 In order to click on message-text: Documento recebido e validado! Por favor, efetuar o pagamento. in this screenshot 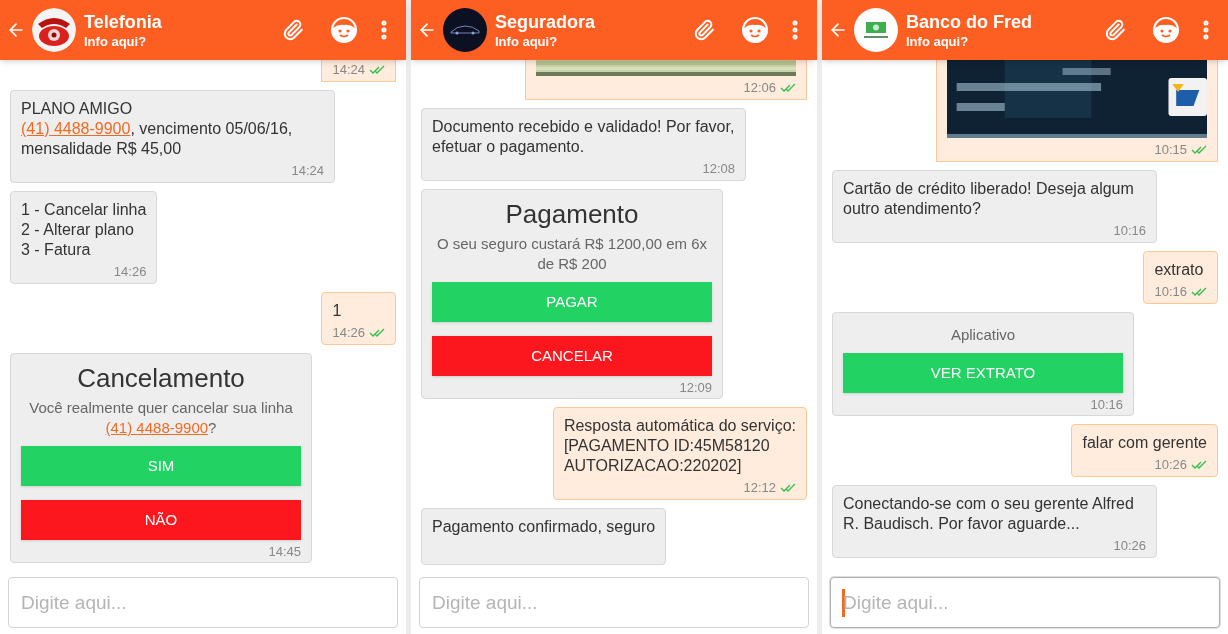, I will do `click(583, 137)`.